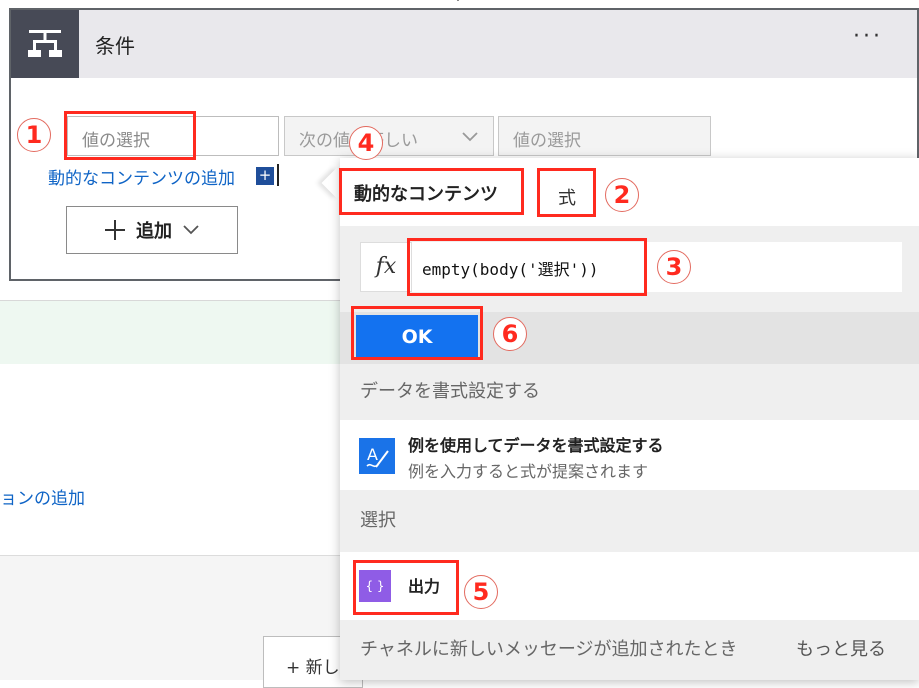 The image size is (919, 688). Describe the element at coordinates (868, 36) in the screenshot. I see `more-options-icon: ···` at that location.